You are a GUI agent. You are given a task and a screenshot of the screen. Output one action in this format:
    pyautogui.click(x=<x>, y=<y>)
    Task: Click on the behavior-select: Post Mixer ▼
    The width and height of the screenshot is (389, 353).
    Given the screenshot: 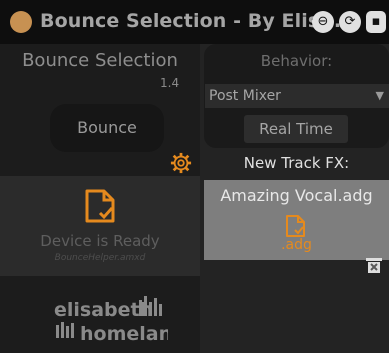 What is the action you would take?
    pyautogui.click(x=297, y=96)
    